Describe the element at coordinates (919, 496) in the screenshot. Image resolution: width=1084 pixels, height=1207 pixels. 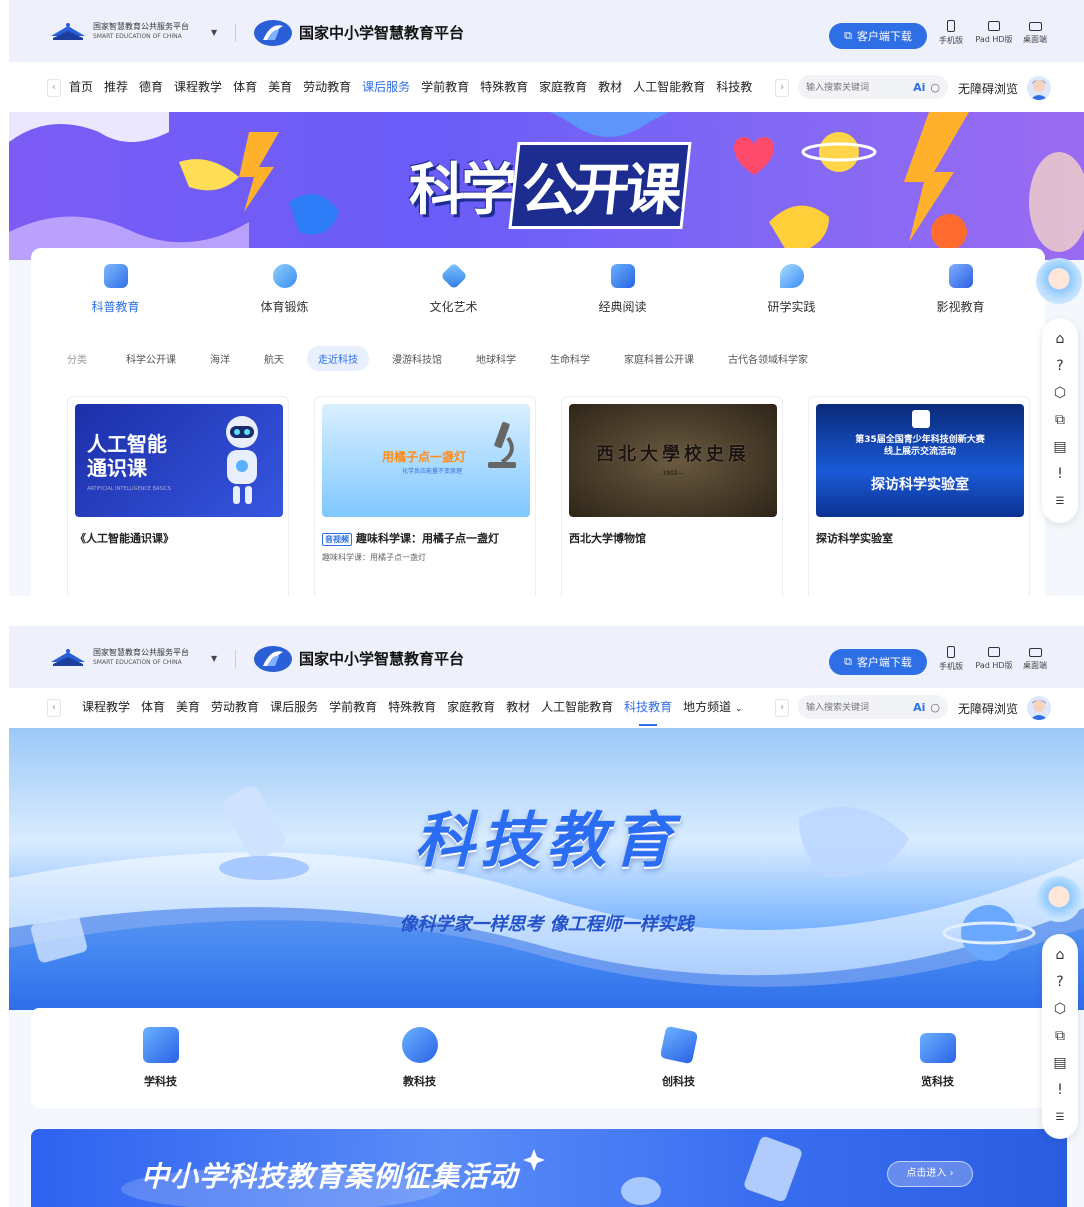
I see `course-card: 第35届全国青少年科技创新大赛 线上展示交流活动 探访科学实验室 探访科学实验室` at that location.